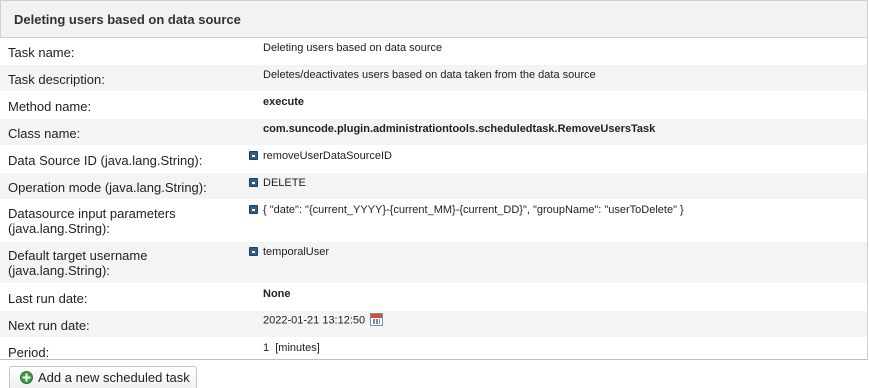  Describe the element at coordinates (433, 105) in the screenshot. I see `row-method-name: Method name: execute` at that location.